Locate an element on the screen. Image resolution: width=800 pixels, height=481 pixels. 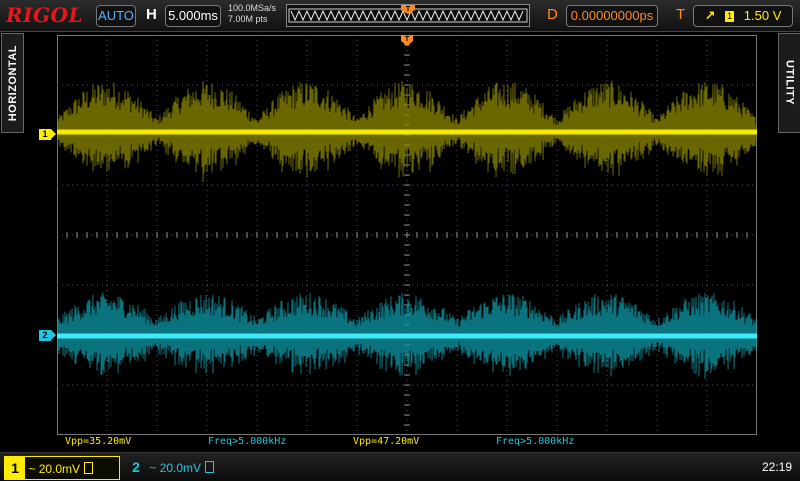
channel-bar: 1 ~ 20.0mV 2 ~ 20.0mV 22:19 is located at coordinates (400, 466).